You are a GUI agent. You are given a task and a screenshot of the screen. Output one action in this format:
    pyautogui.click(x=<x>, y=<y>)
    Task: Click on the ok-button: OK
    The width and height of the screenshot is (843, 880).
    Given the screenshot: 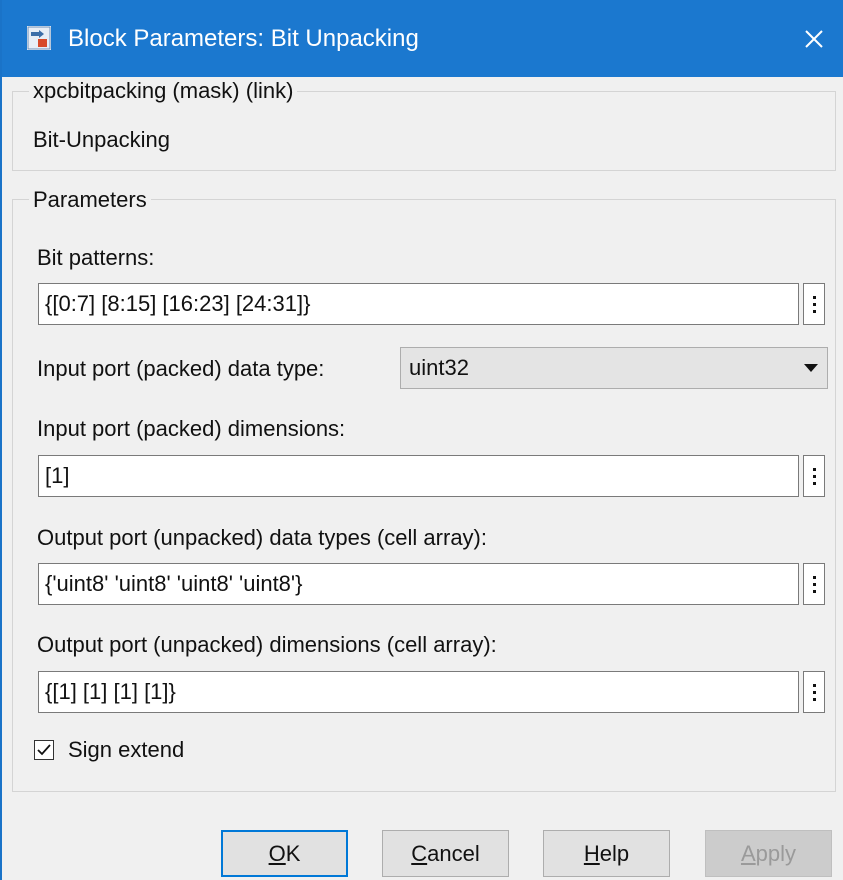 What is the action you would take?
    pyautogui.click(x=284, y=853)
    